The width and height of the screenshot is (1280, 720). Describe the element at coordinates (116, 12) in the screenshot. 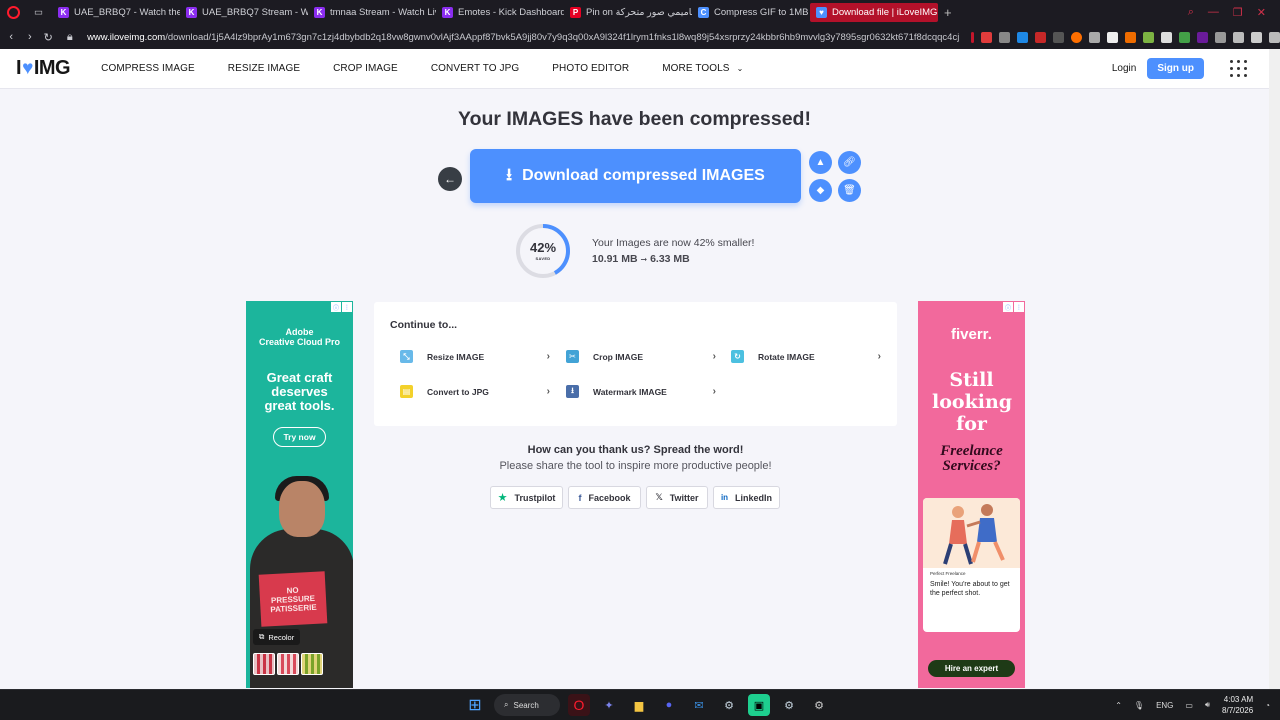

I see `browser-tab: K UAE_BRBQ7 - Watch the VO` at that location.